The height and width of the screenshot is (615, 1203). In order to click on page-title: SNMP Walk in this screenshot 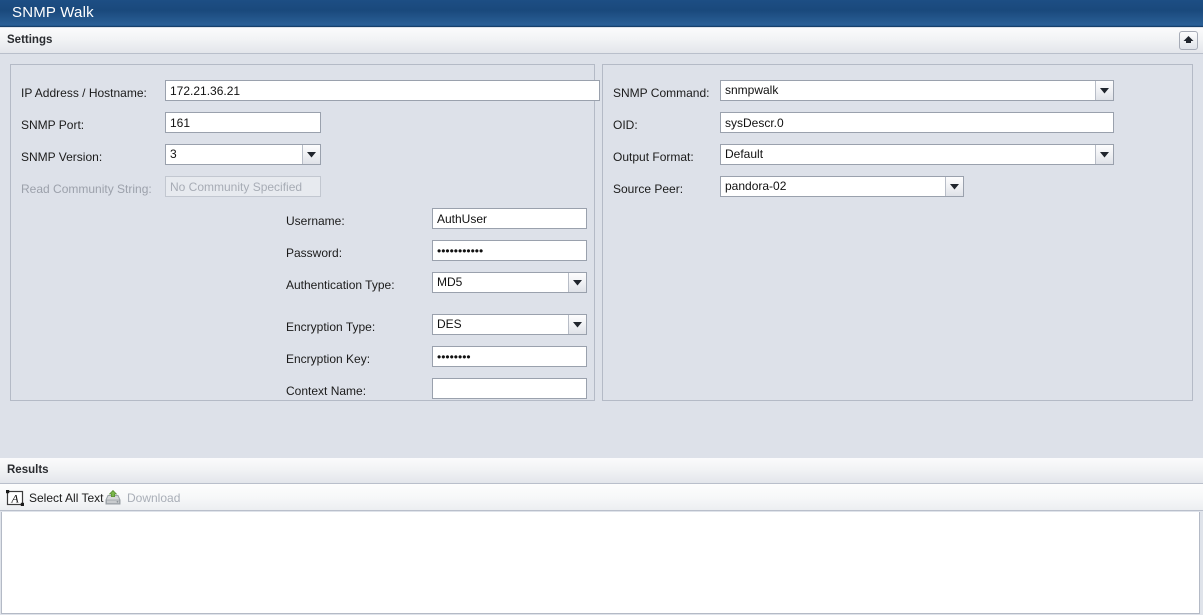, I will do `click(53, 12)`.